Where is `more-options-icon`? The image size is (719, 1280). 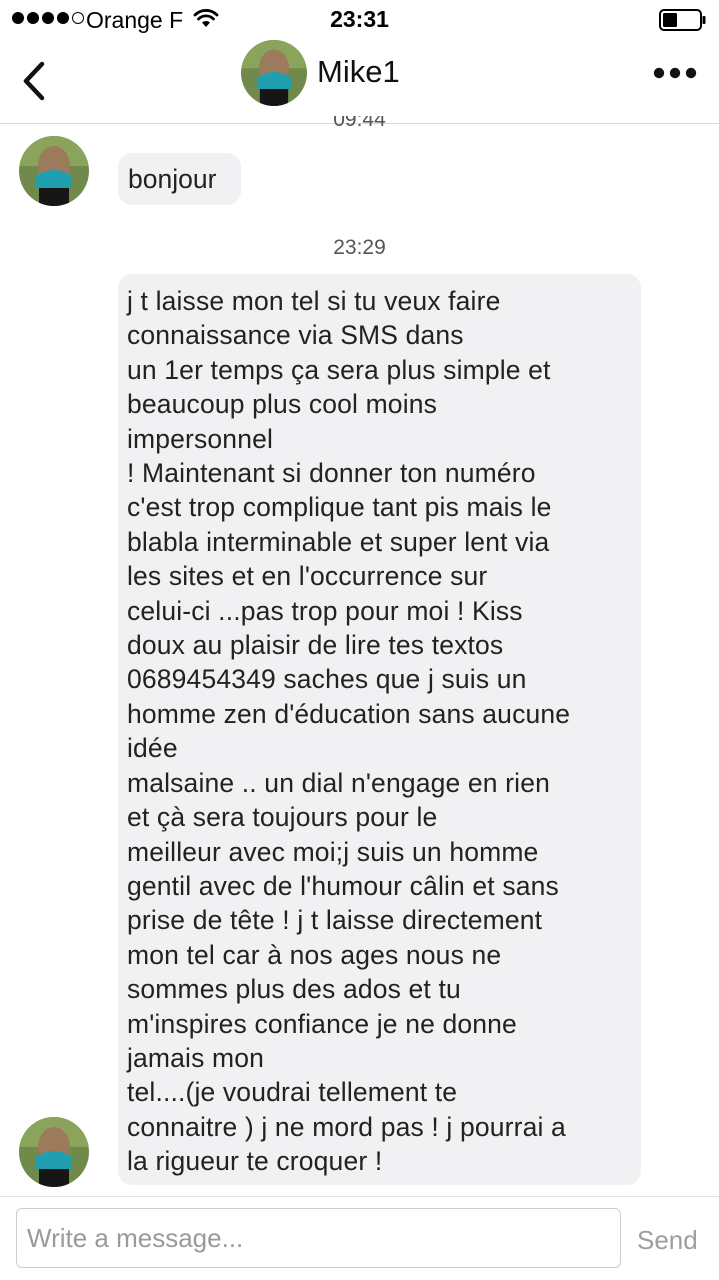 more-options-icon is located at coordinates (675, 73).